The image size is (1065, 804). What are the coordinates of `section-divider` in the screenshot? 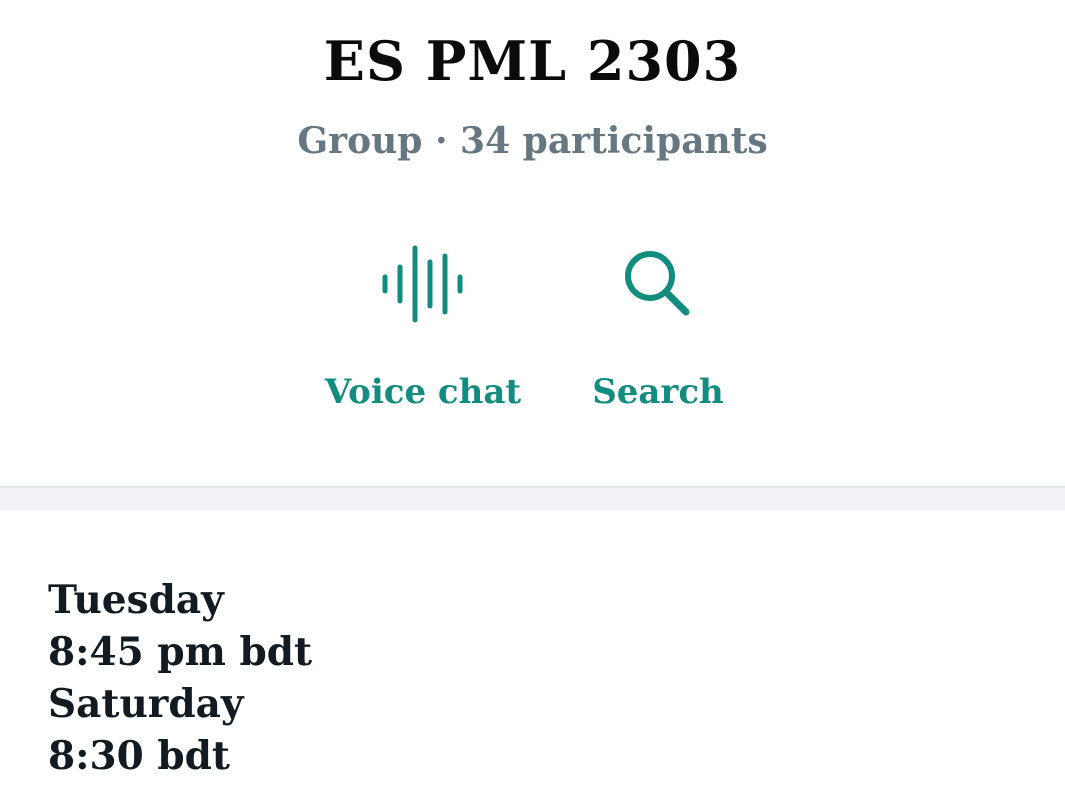 It's located at (532, 498).